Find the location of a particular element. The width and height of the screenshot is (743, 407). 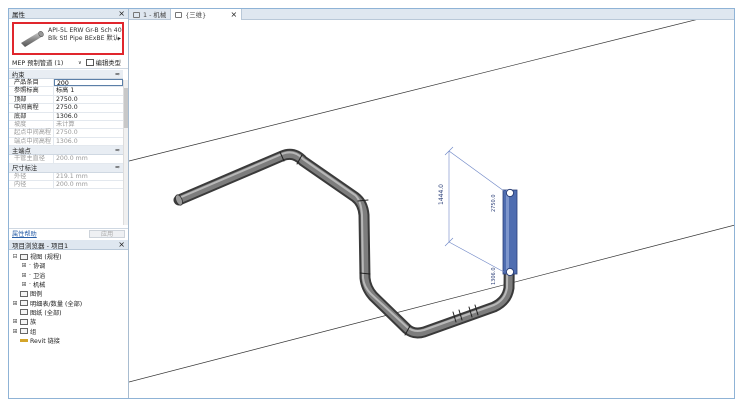

browser-tree-node: 图纸 (全部) is located at coordinates (68, 312).